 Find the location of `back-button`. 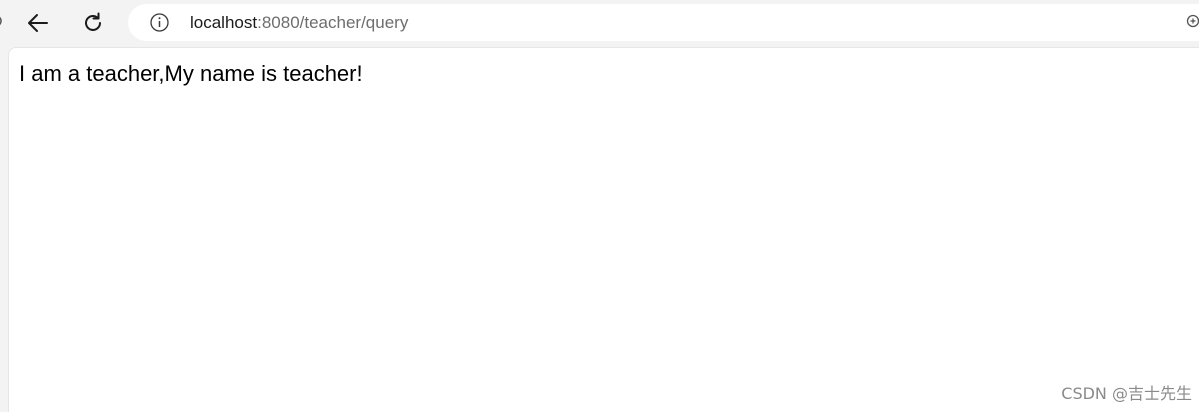

back-button is located at coordinates (38, 23).